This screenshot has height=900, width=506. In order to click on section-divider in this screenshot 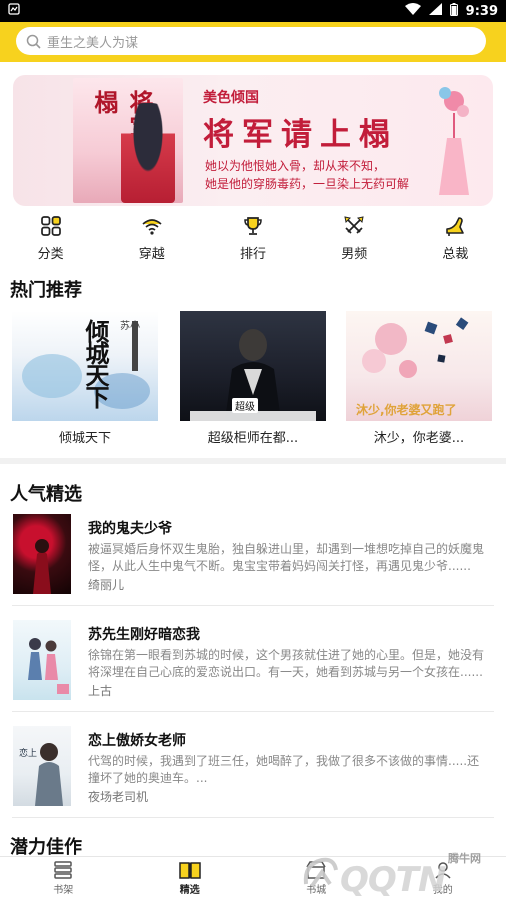, I will do `click(253, 461)`.